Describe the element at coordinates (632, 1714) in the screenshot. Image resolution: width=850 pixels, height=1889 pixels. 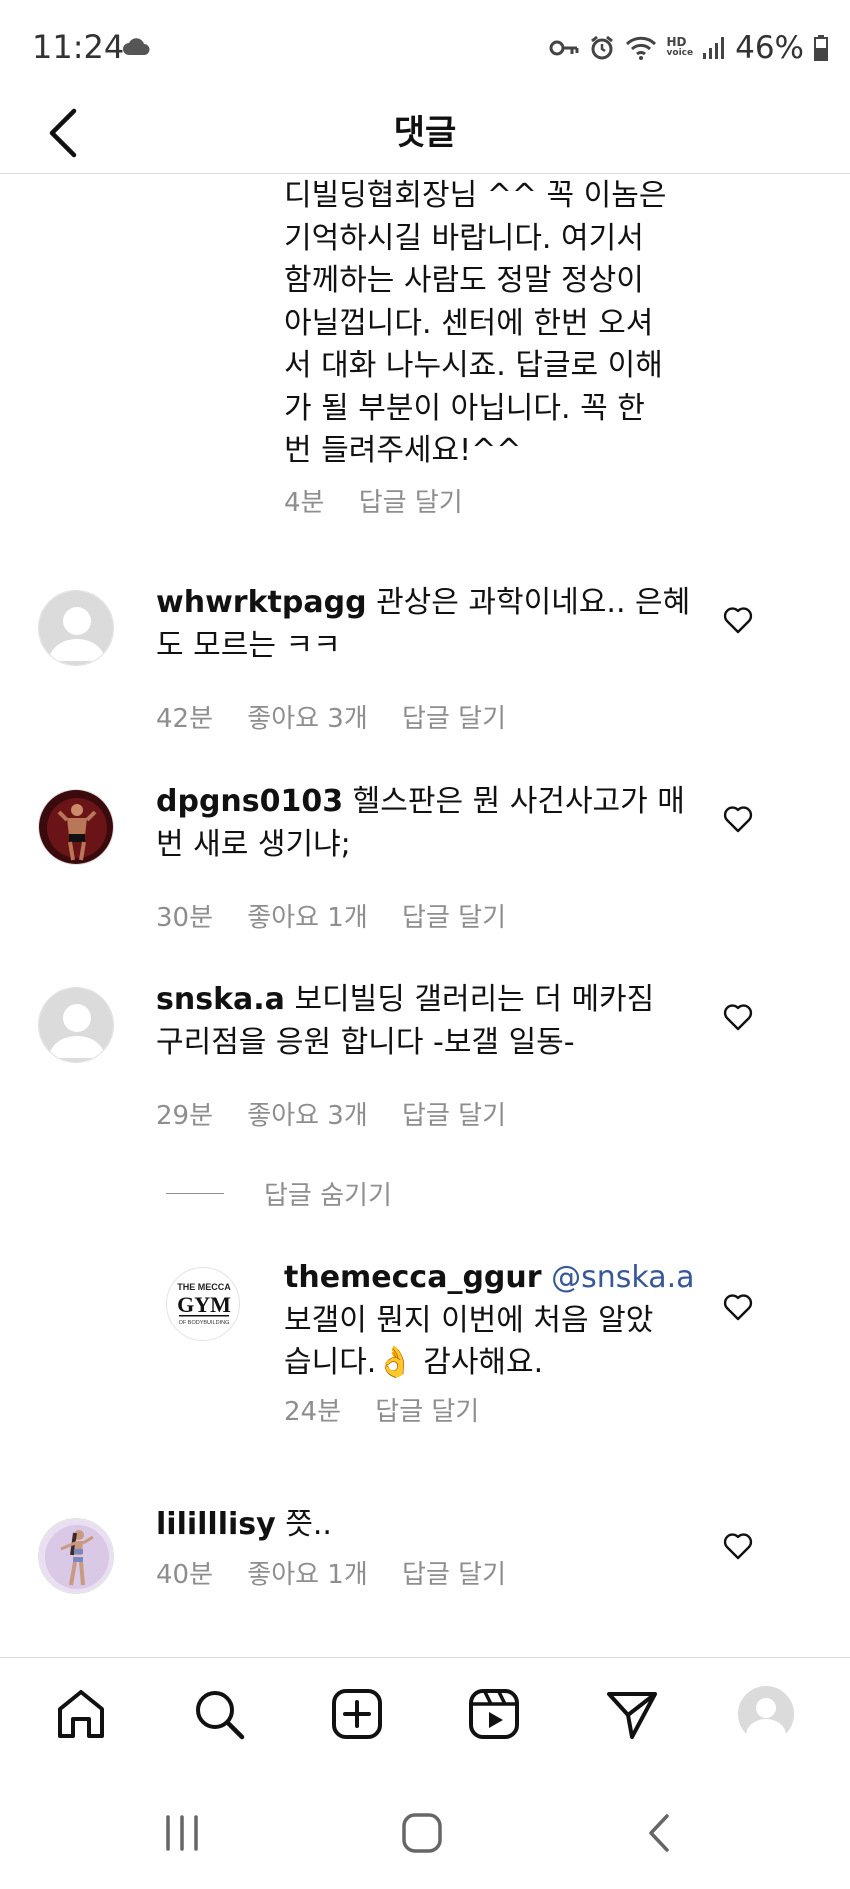
I see `nav-direct` at that location.